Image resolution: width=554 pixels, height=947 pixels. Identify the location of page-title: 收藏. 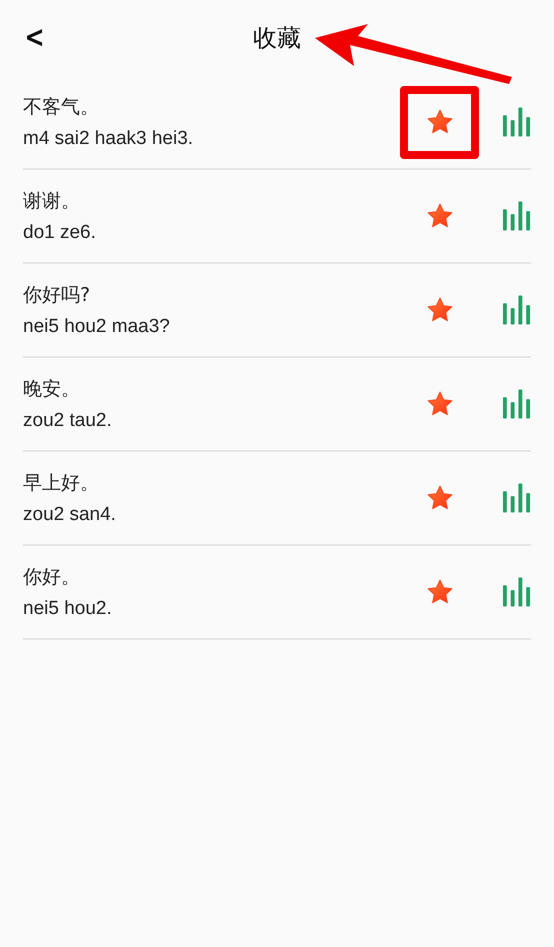
(277, 38).